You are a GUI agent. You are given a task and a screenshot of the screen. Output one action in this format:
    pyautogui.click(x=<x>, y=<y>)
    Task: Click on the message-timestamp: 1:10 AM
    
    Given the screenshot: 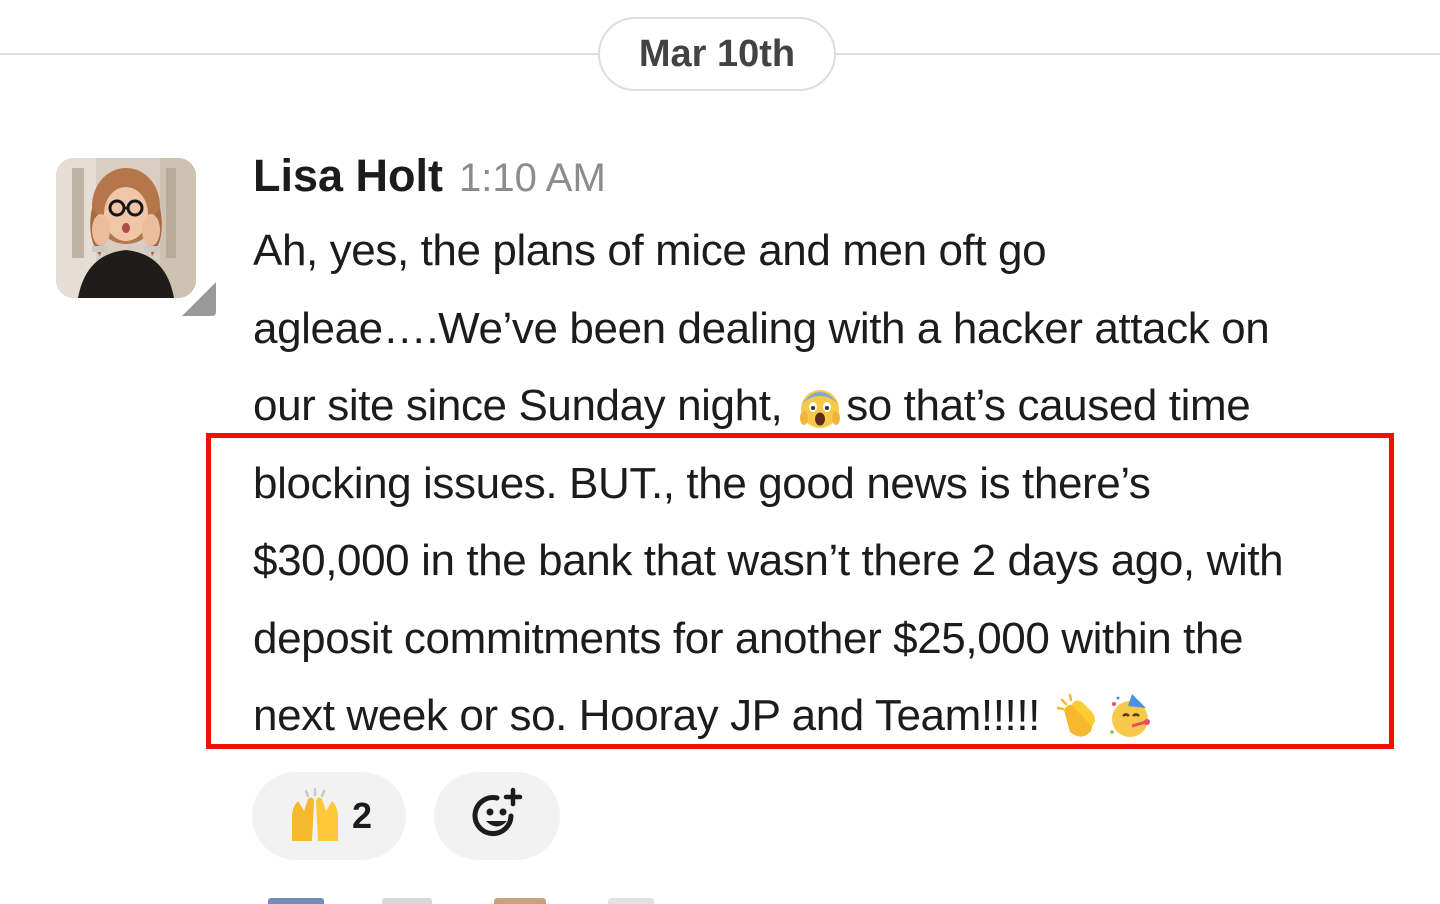 What is the action you would take?
    pyautogui.click(x=532, y=178)
    